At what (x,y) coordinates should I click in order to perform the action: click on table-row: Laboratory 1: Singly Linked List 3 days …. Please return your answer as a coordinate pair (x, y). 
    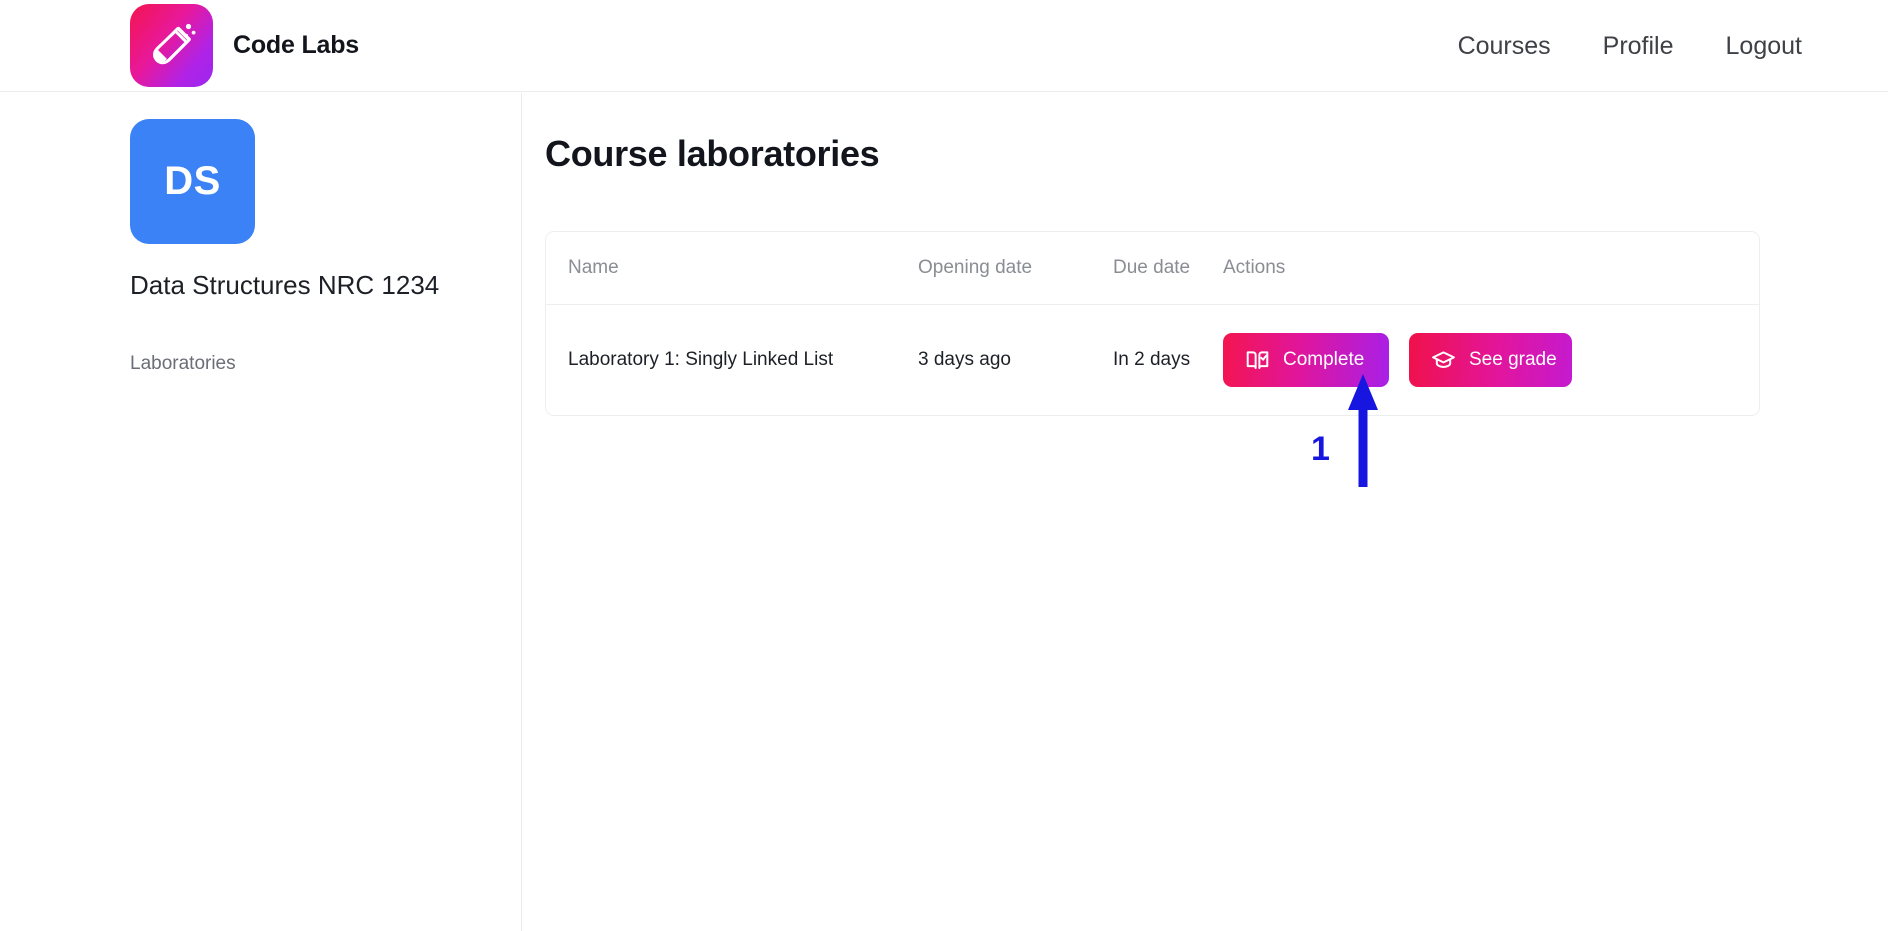
    Looking at the image, I should click on (1152, 359).